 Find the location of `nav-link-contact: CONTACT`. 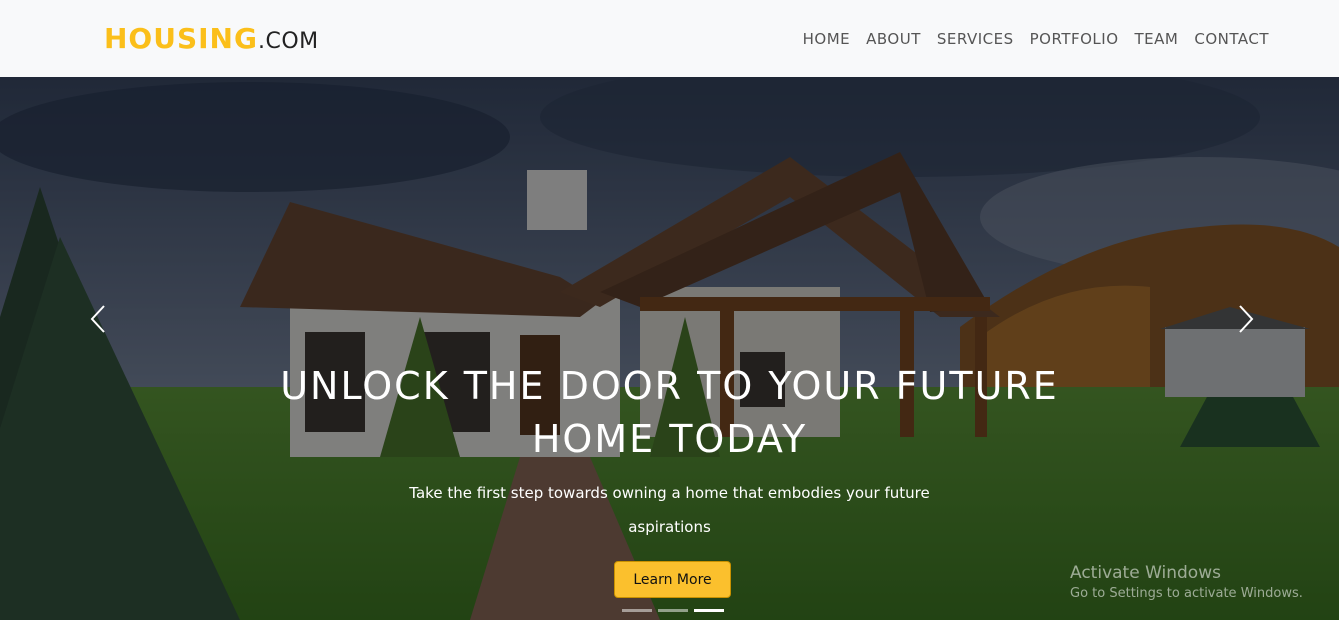

nav-link-contact: CONTACT is located at coordinates (1231, 39).